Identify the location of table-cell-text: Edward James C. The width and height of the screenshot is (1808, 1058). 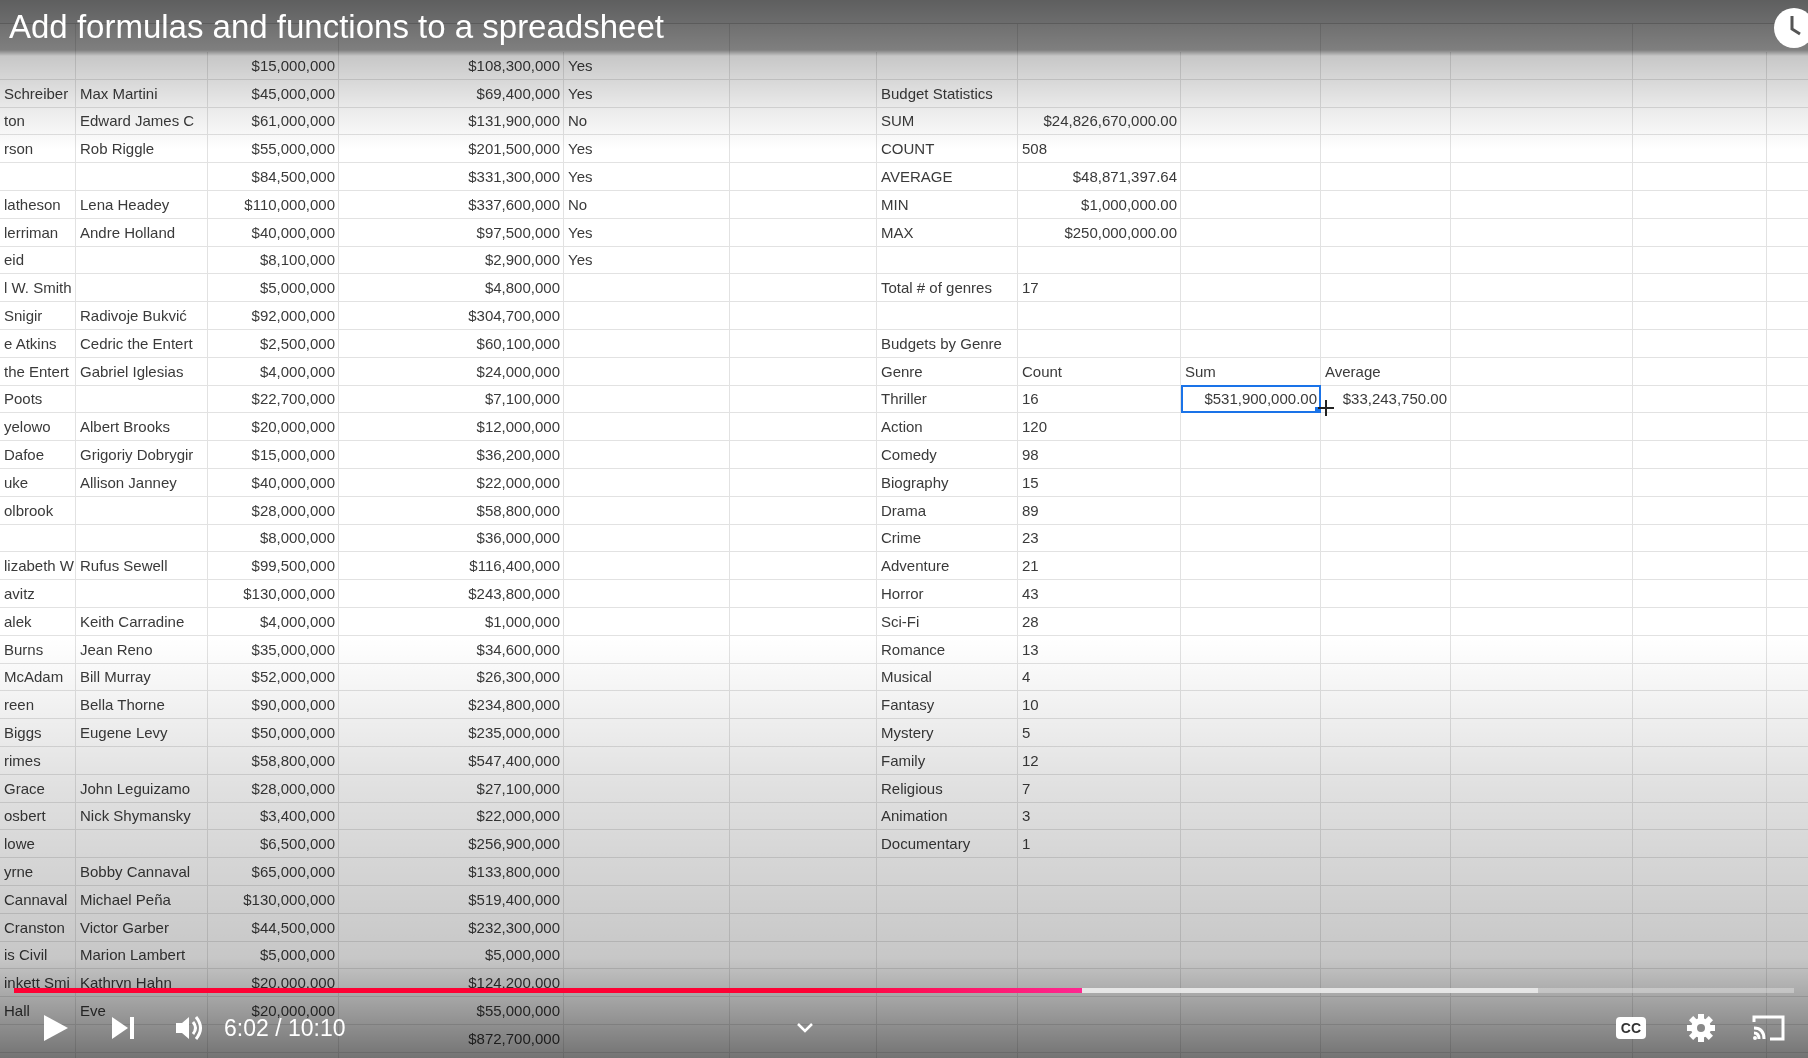
(137, 121).